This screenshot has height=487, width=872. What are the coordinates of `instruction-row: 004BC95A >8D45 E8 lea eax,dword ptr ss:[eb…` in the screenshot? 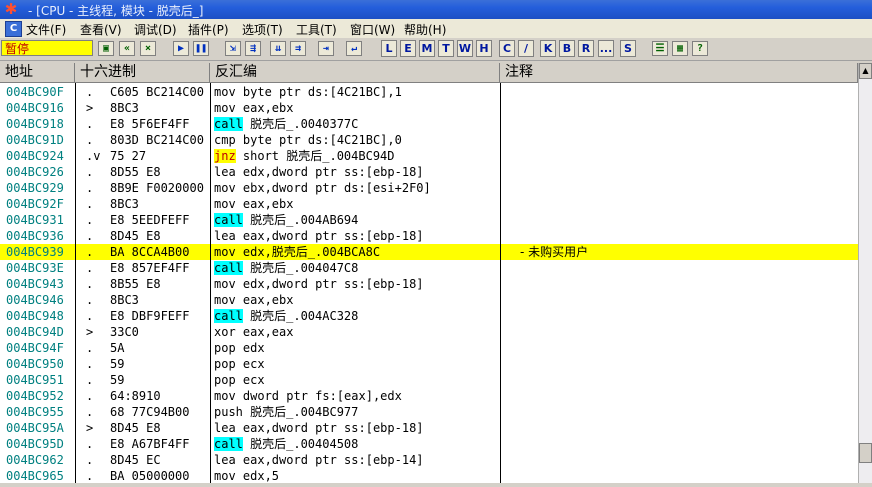 It's located at (429, 428).